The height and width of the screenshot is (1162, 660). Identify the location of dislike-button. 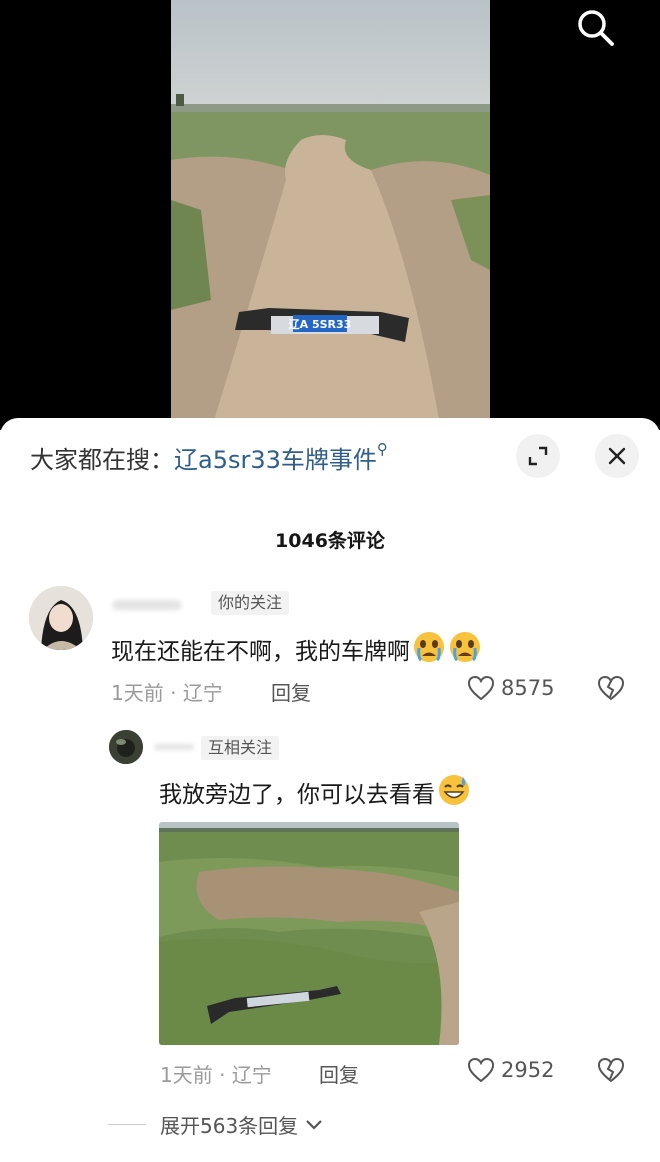
(612, 690).